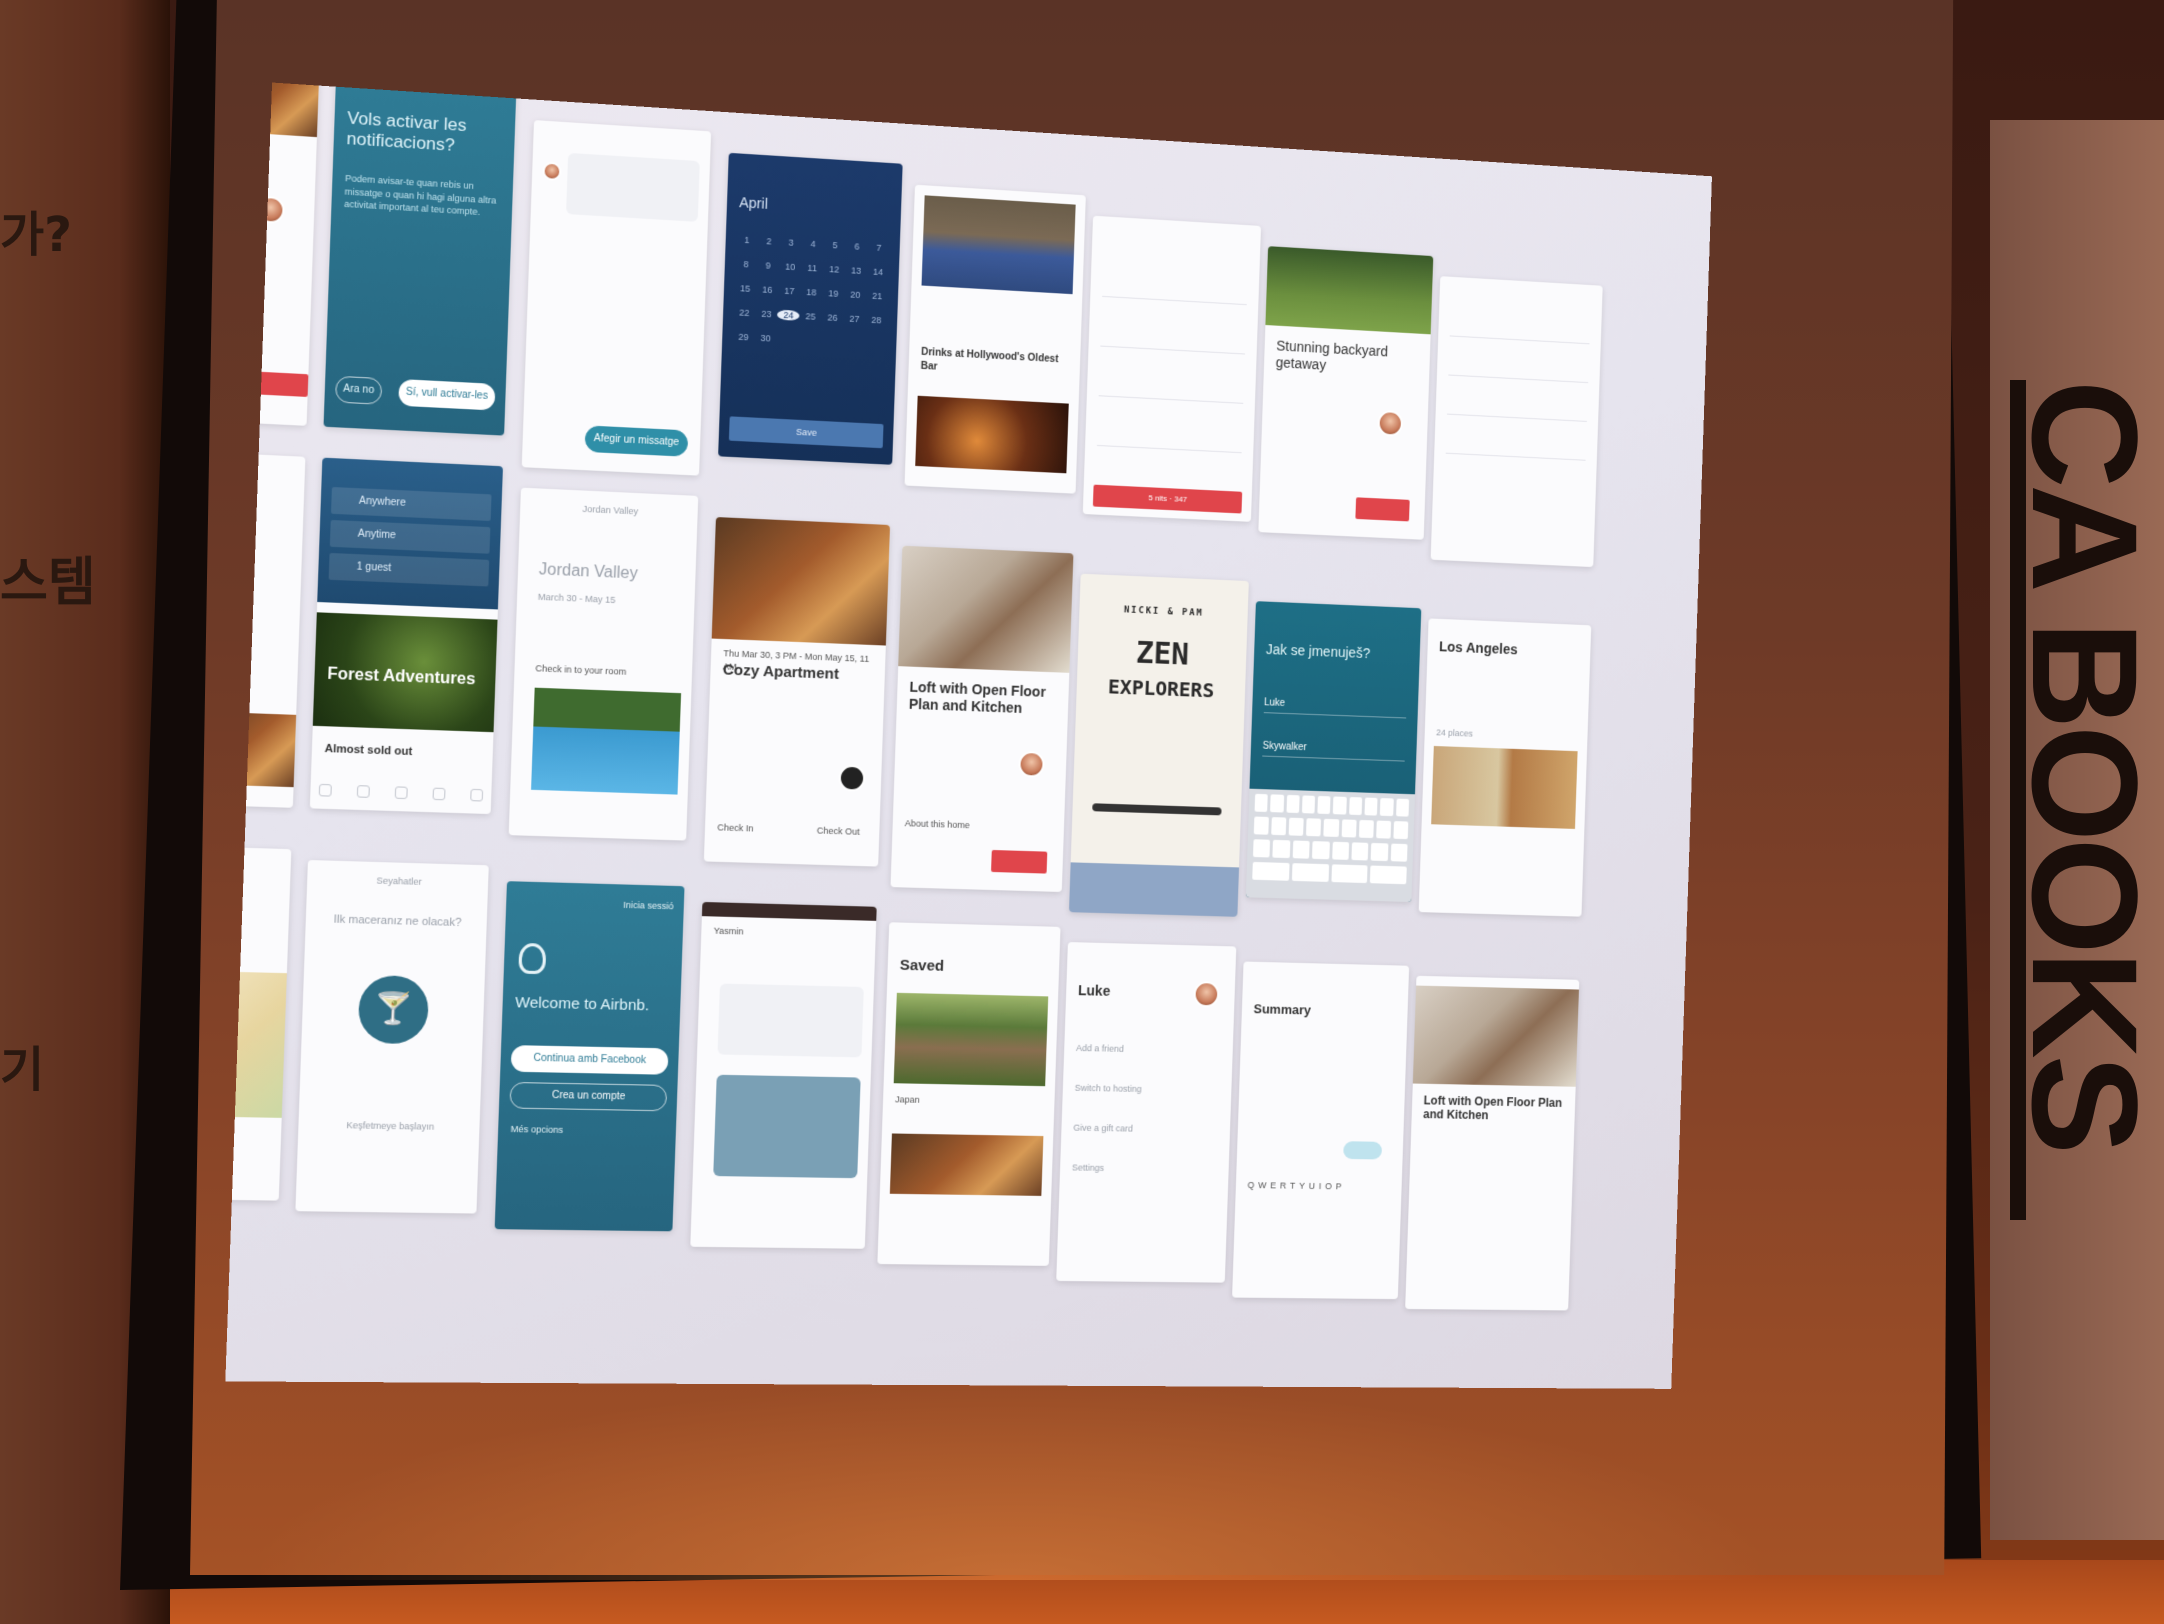 The image size is (2164, 1624). Describe the element at coordinates (588, 1096) in the screenshot. I see `create-account-button: Crea un compte` at that location.